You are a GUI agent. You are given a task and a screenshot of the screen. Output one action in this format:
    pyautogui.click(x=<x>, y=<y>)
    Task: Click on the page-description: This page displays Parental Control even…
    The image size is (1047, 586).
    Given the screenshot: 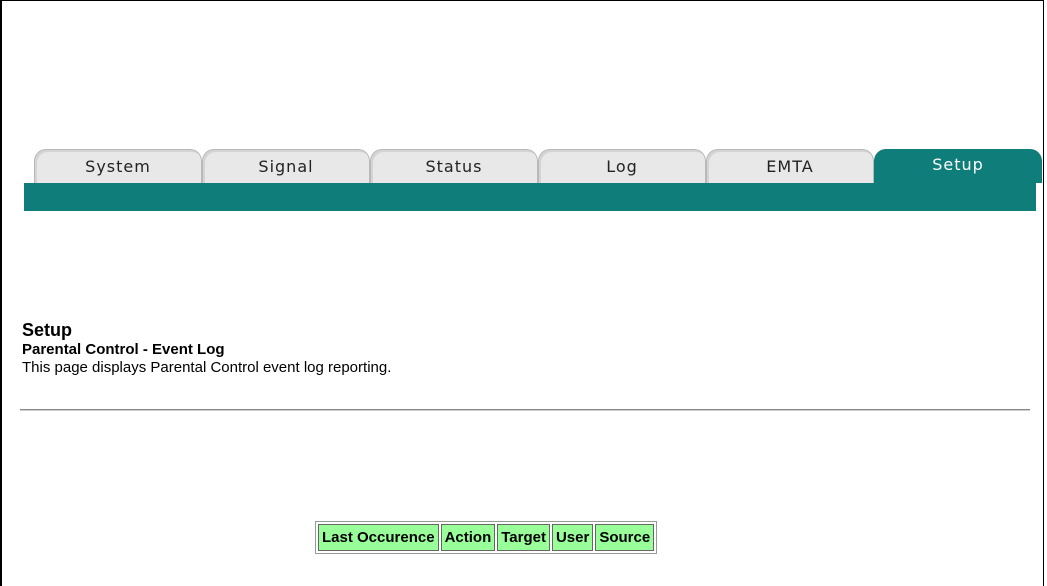 What is the action you would take?
    pyautogui.click(x=207, y=367)
    